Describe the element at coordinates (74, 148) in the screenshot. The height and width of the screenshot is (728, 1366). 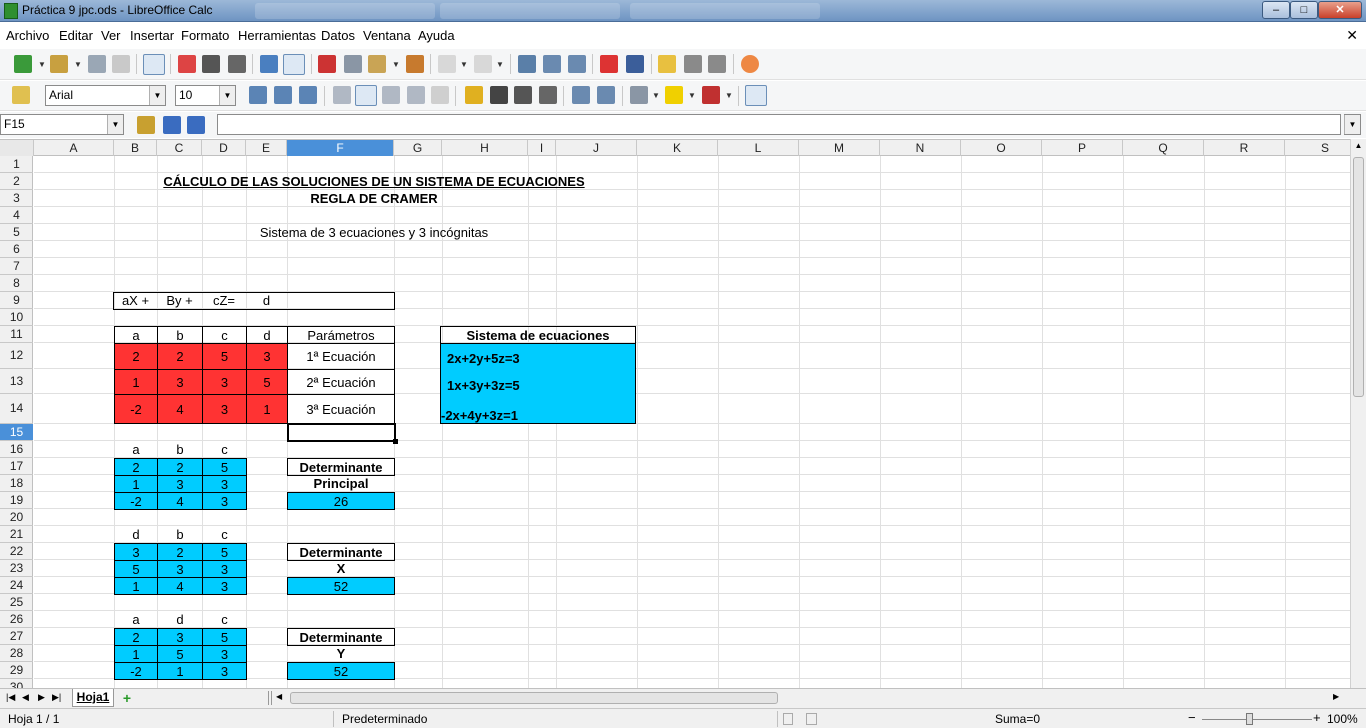
I see `column-header-a: A` at that location.